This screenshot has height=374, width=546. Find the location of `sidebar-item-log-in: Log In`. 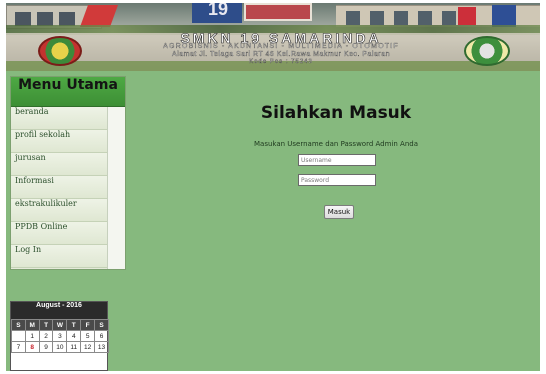

sidebar-item-log-in: Log In is located at coordinates (59, 256).